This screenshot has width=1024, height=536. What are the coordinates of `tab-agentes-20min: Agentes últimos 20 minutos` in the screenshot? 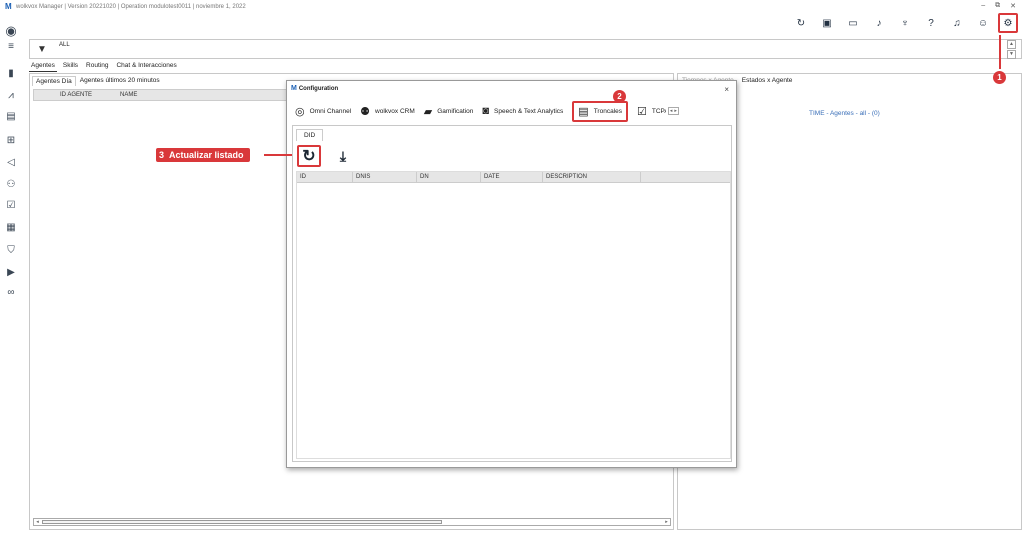 It's located at (119, 81).